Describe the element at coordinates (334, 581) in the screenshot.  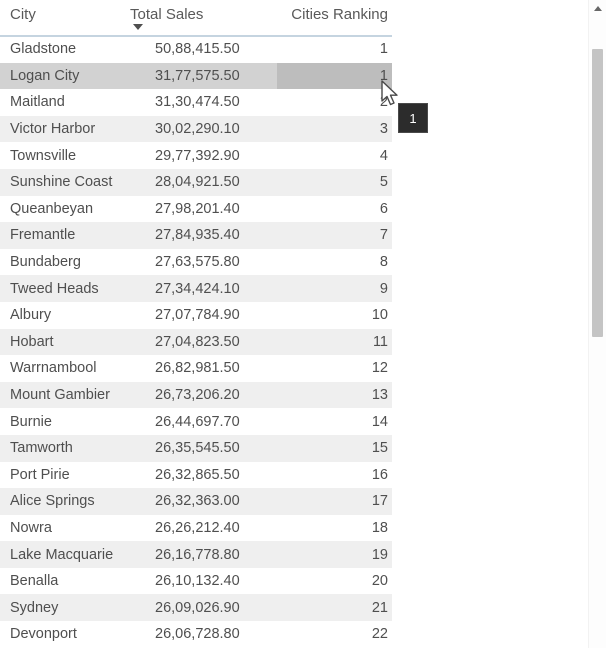
I see `cell-cities-ranking: 20` at that location.